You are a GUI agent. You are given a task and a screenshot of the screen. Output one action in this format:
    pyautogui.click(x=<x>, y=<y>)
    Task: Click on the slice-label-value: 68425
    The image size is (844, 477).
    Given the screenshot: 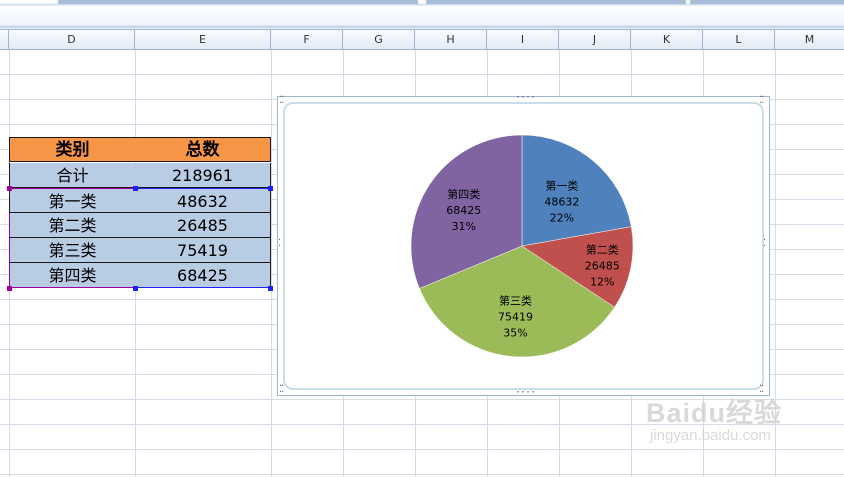 What is the action you would take?
    pyautogui.click(x=463, y=210)
    